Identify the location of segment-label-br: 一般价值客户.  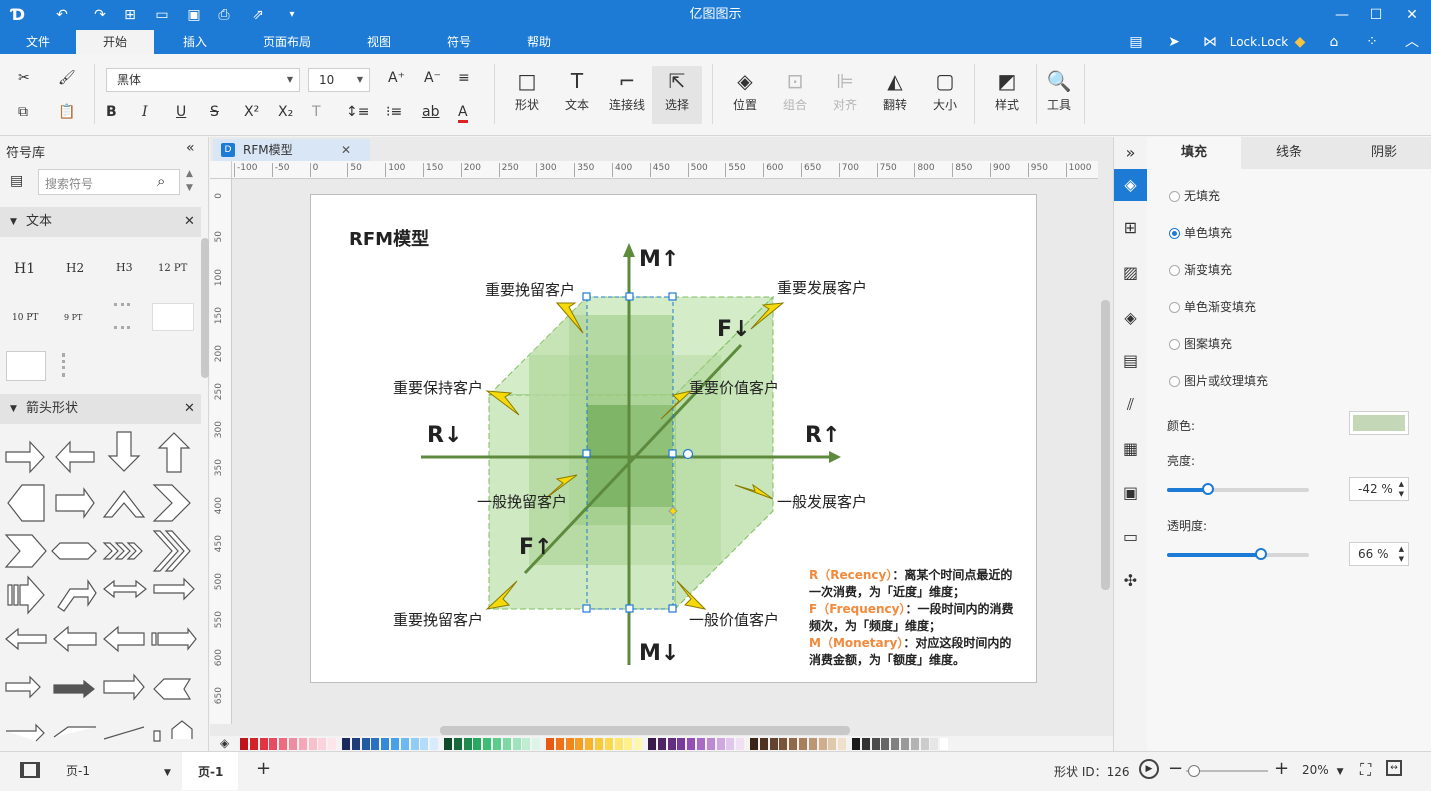
(734, 619).